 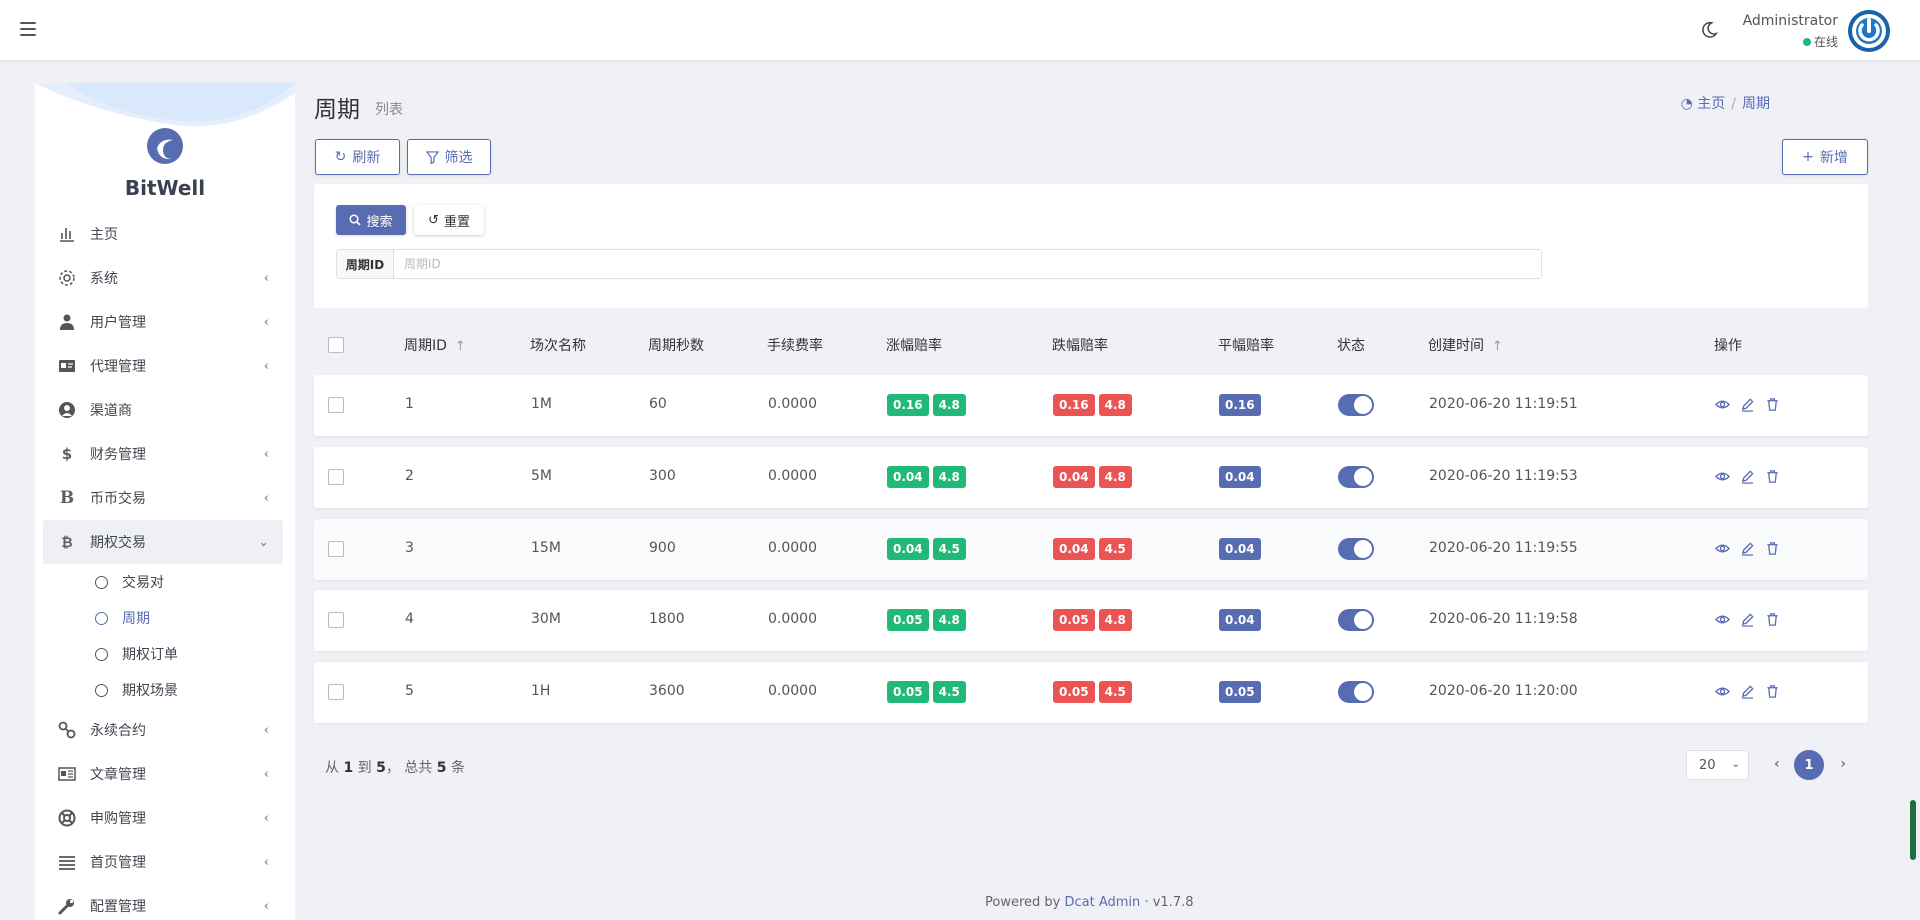 I want to click on sidebar-item-label: 用户管理, so click(x=118, y=323).